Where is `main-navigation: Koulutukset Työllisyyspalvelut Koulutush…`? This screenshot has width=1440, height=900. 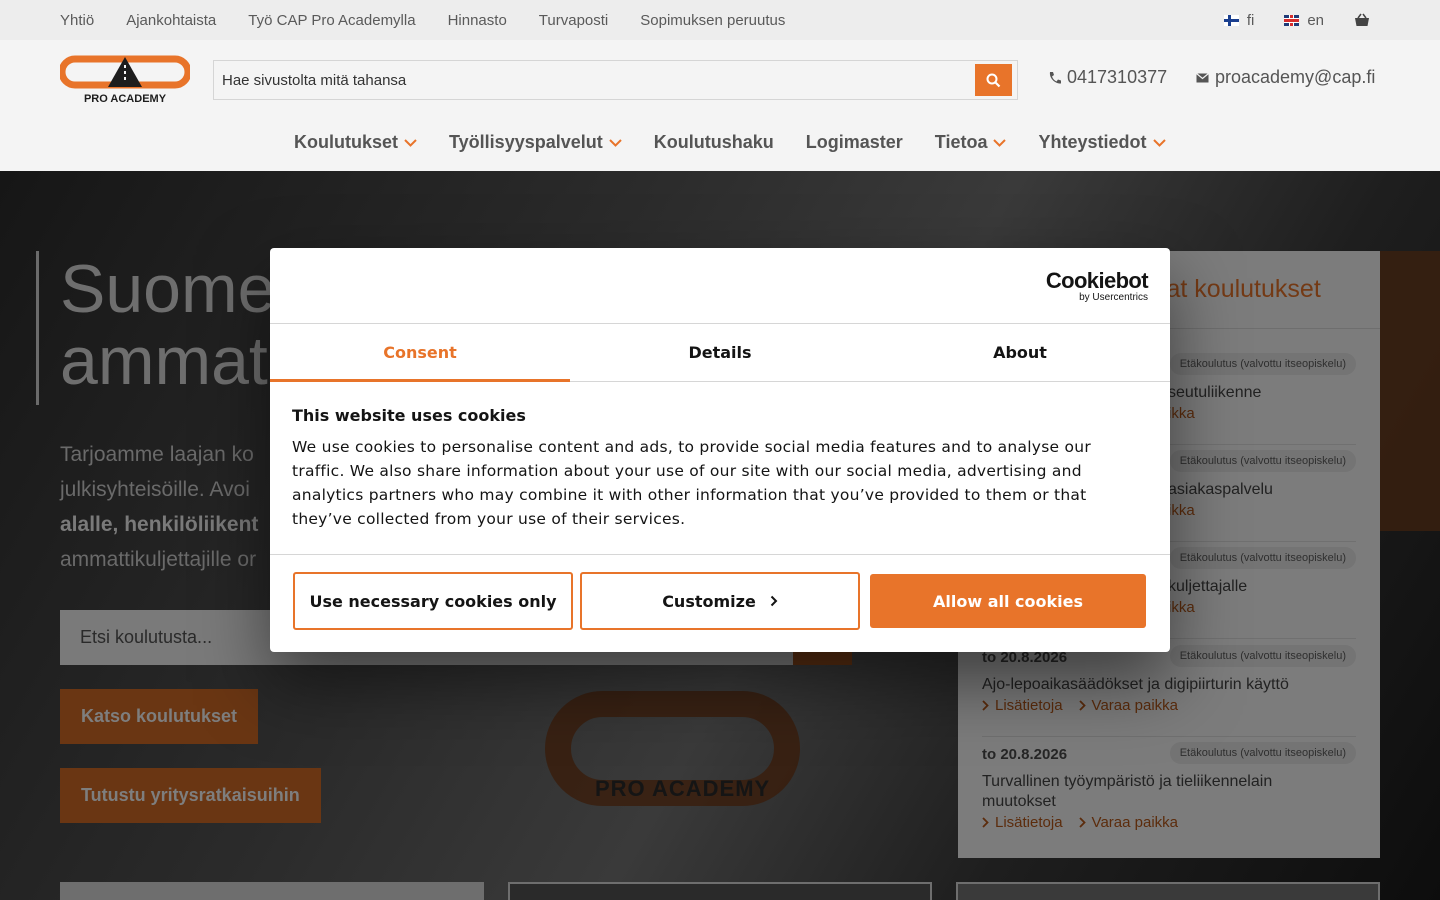 main-navigation: Koulutukset Työllisyyspalvelut Koulutush… is located at coordinates (730, 142).